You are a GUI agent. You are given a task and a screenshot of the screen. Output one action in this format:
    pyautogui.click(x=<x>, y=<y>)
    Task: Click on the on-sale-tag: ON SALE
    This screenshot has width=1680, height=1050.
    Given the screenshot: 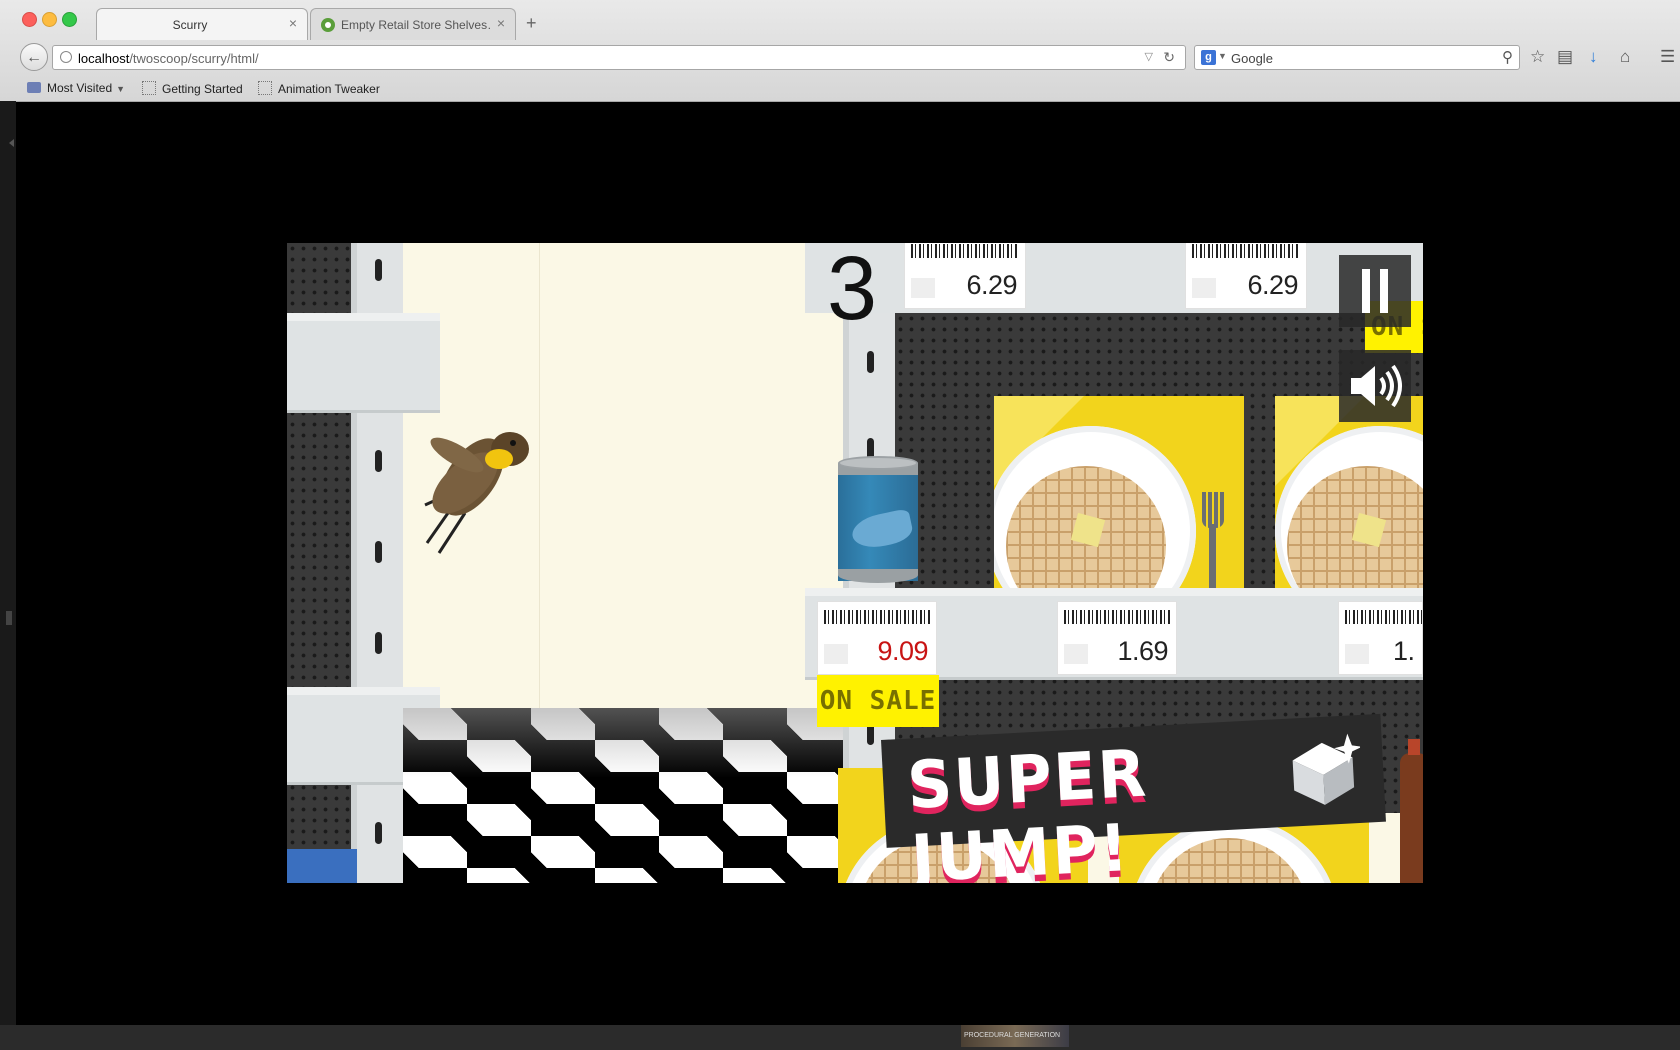 What is the action you would take?
    pyautogui.click(x=878, y=701)
    